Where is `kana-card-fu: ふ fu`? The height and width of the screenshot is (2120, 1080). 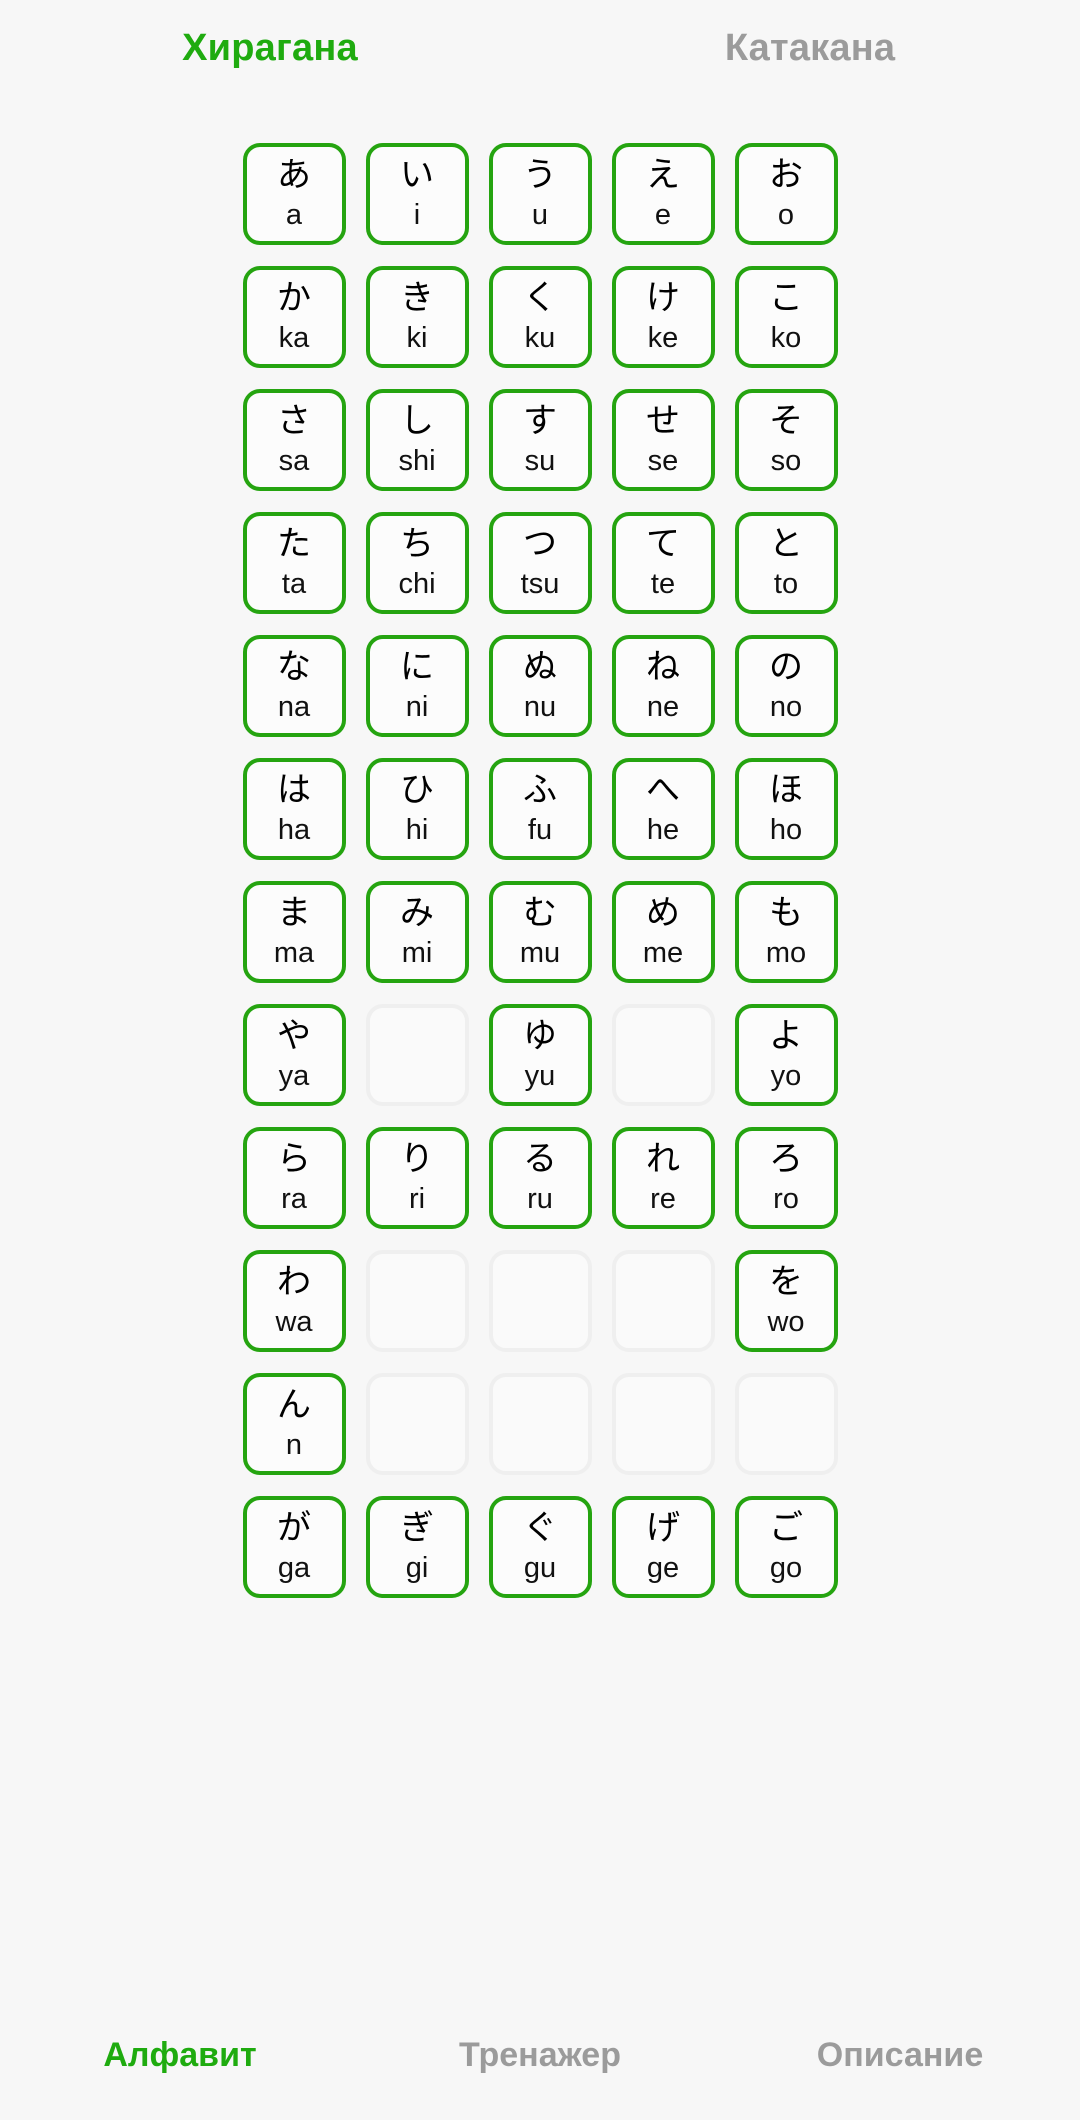
kana-card-fu: ふ fu is located at coordinates (540, 809).